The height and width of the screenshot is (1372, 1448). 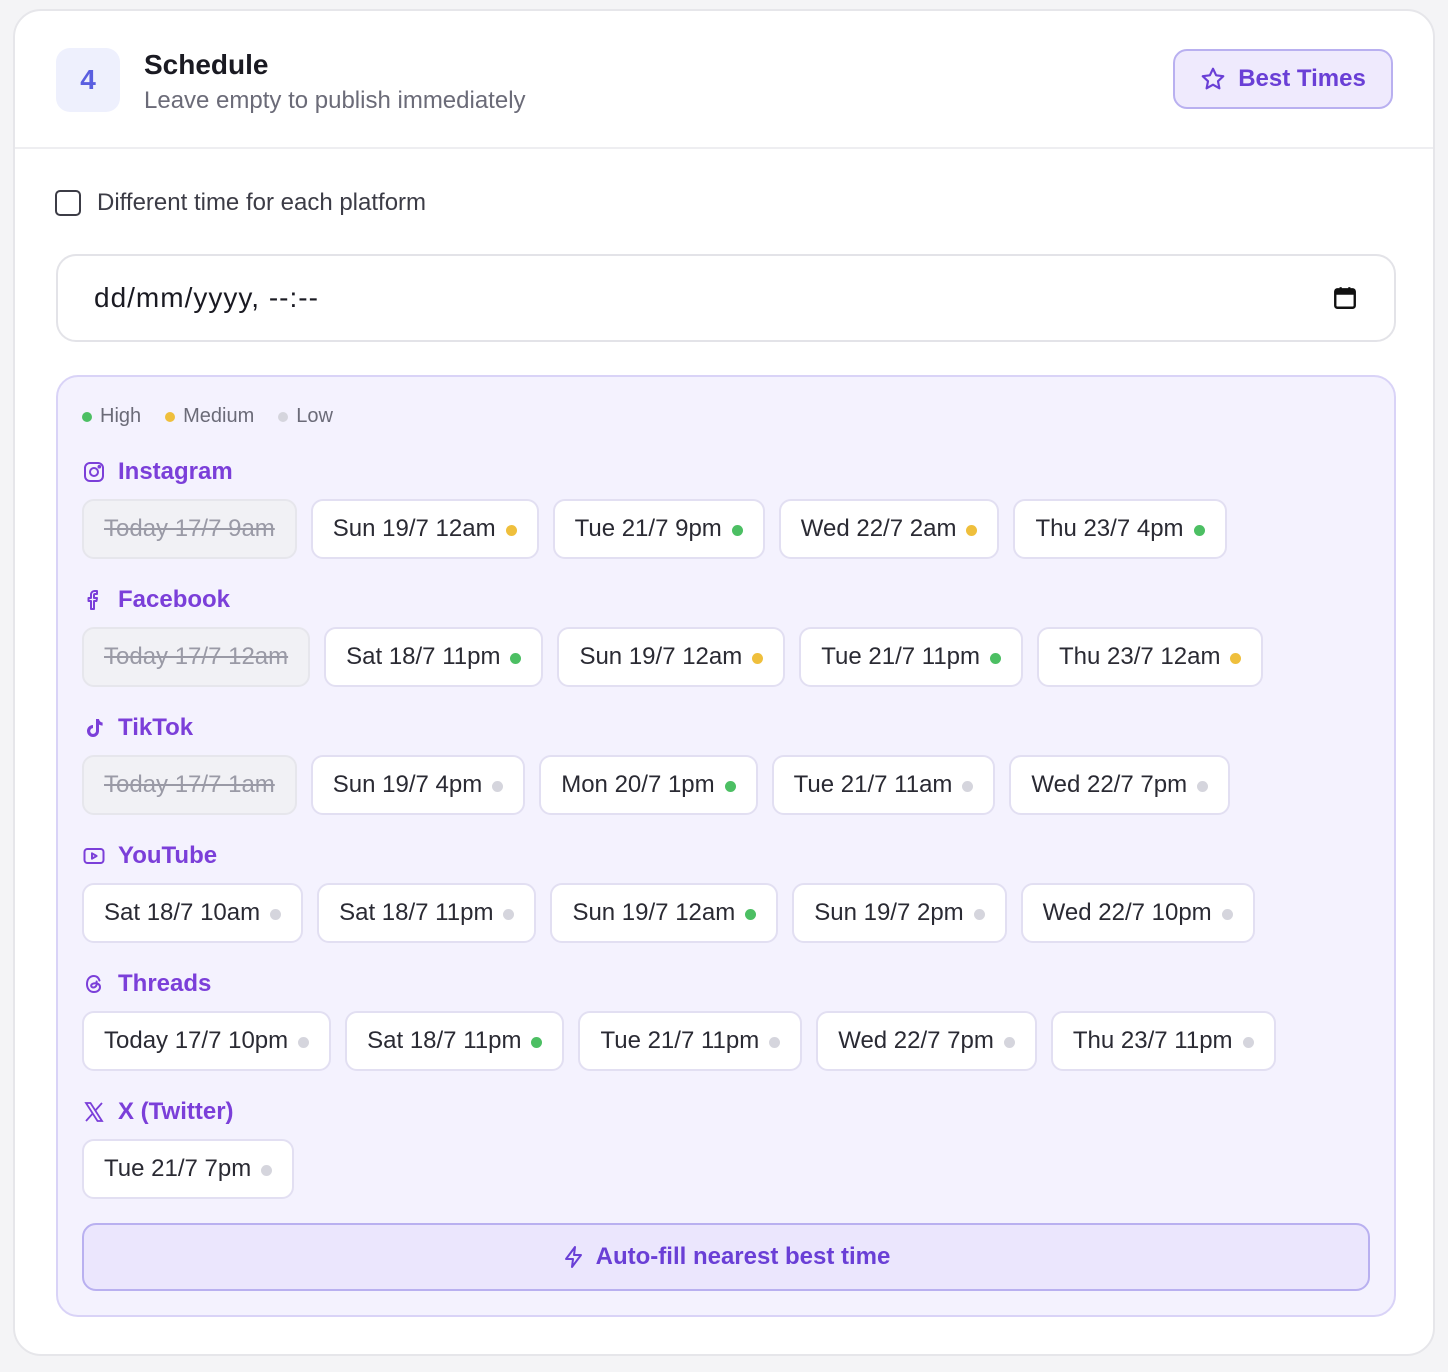 I want to click on time-slot-chip: Today 17/7 1am, so click(x=189, y=785).